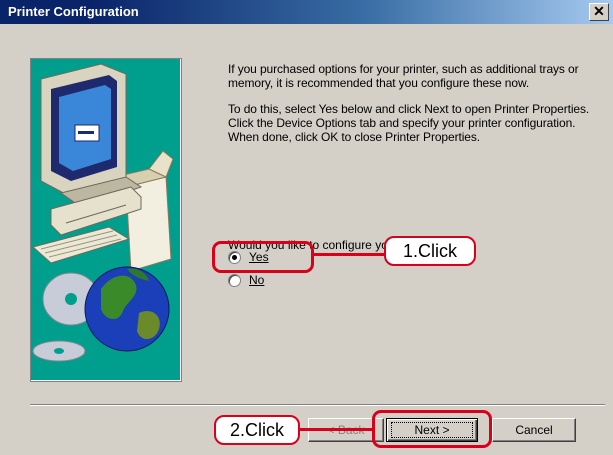  What do you see at coordinates (256, 280) in the screenshot?
I see `no-radio-label: No` at bounding box center [256, 280].